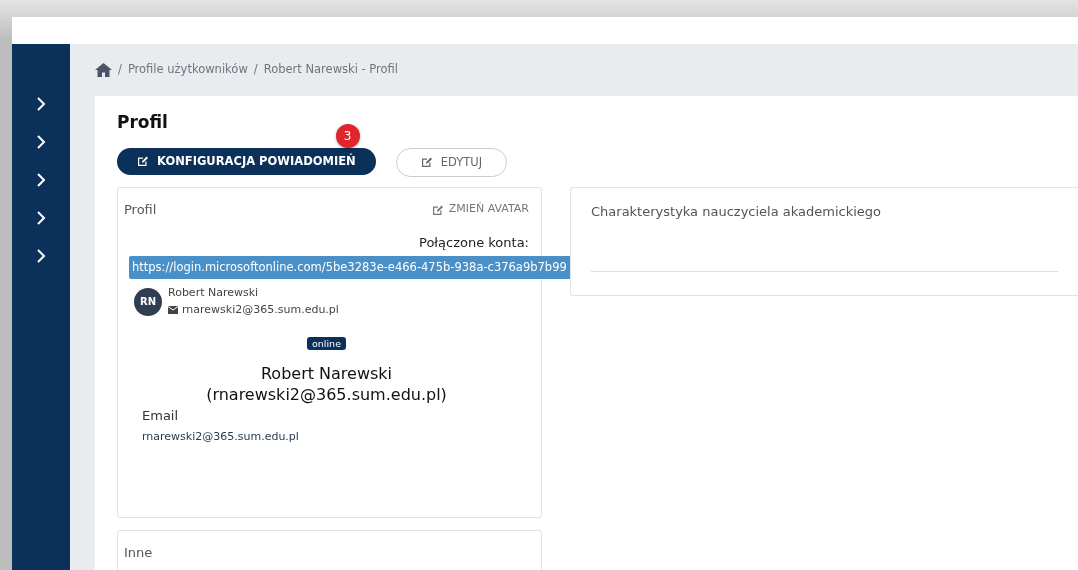 The height and width of the screenshot is (570, 1078). What do you see at coordinates (326, 343) in the screenshot?
I see `status-badge: online` at bounding box center [326, 343].